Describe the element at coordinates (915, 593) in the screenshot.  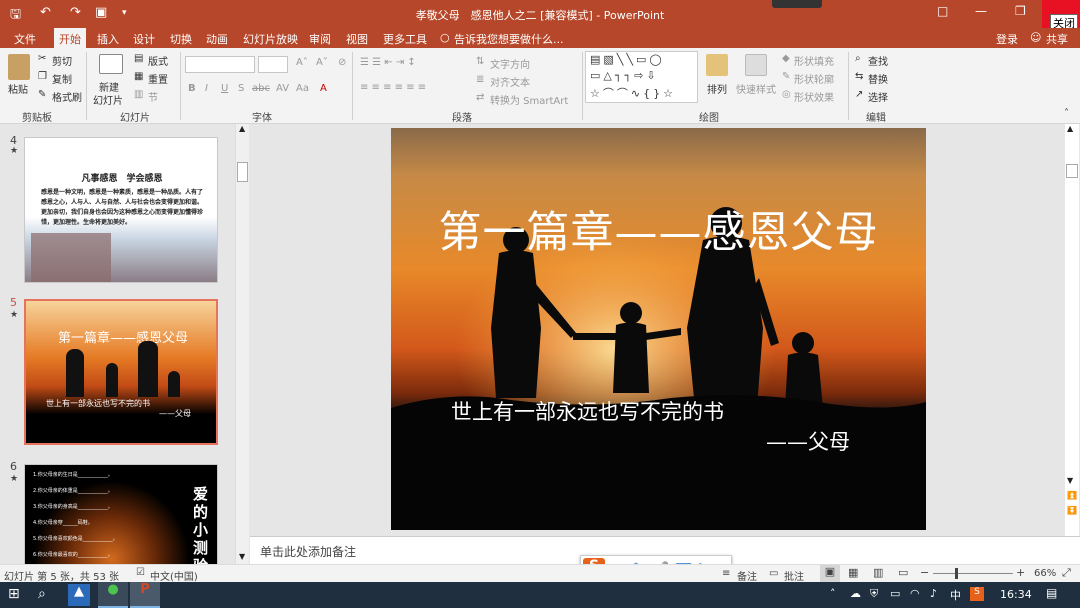
I see `wifi-icon: ◠` at that location.